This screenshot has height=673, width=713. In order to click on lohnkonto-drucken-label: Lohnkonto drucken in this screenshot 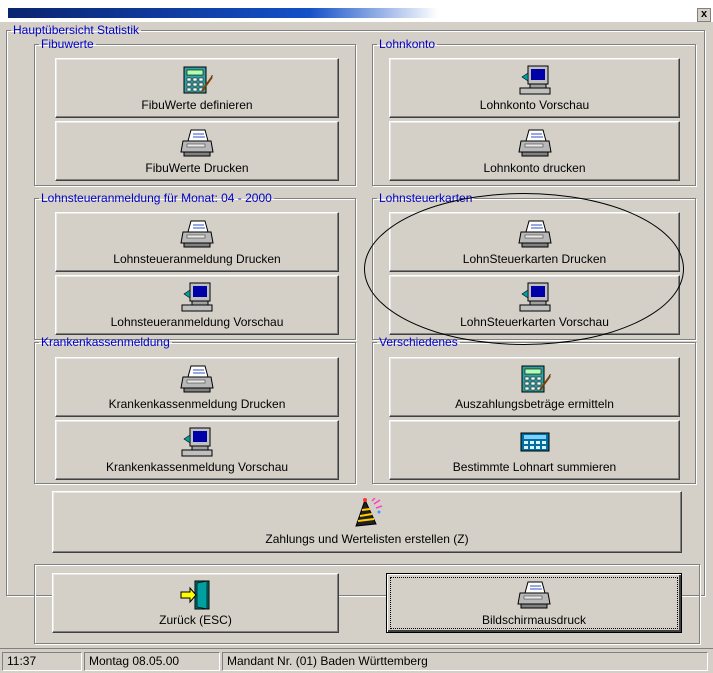, I will do `click(534, 168)`.